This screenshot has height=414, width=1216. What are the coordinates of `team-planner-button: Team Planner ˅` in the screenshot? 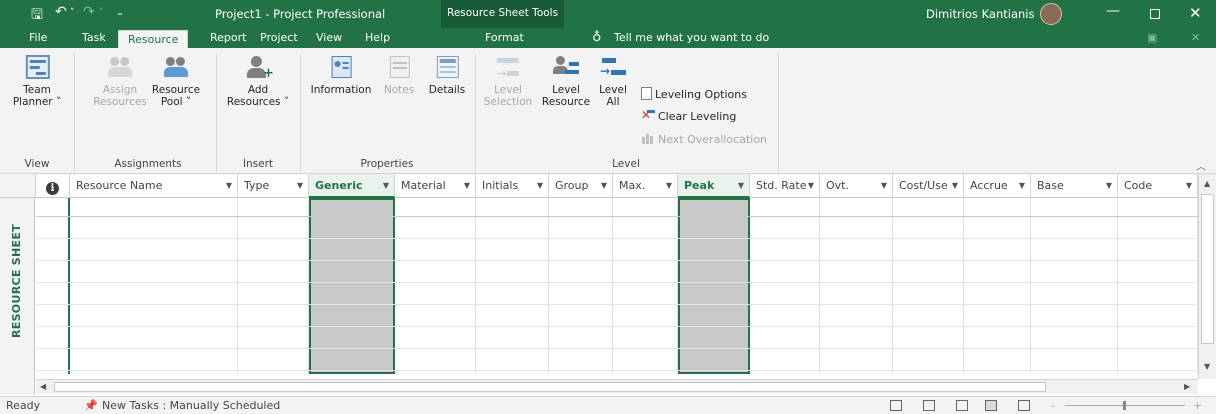 It's located at (37, 81).